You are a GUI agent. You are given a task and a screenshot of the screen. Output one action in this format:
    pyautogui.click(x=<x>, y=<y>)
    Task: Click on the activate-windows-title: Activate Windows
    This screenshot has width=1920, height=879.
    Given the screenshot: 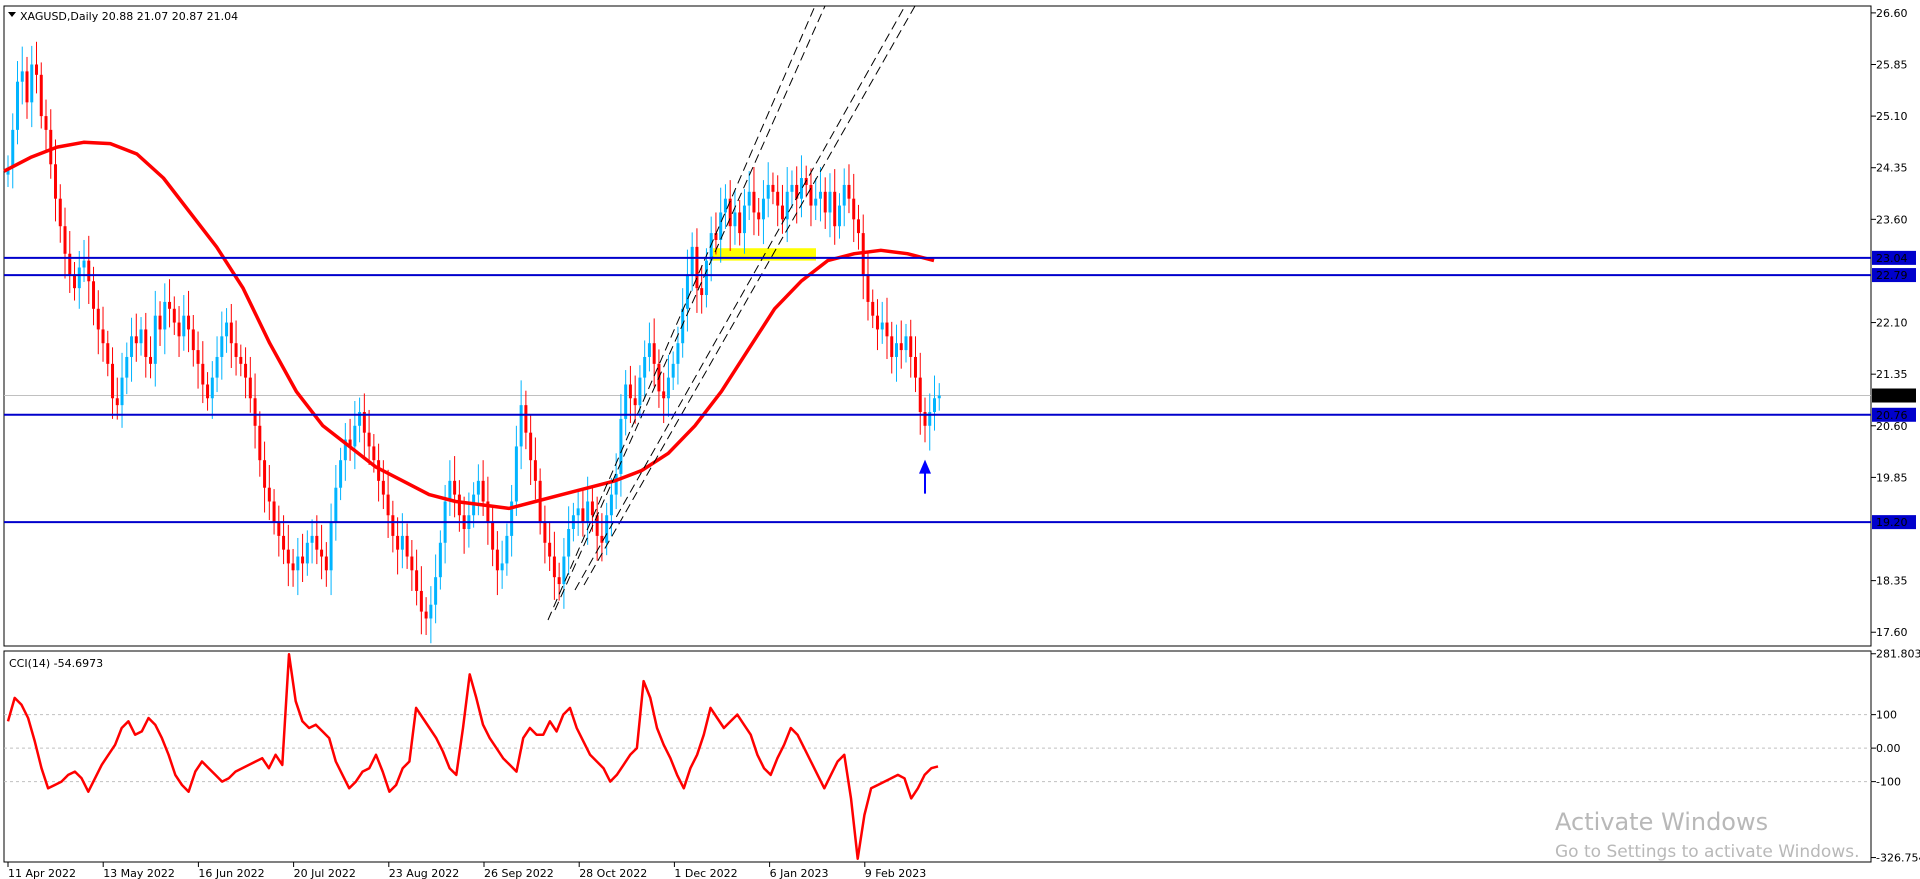 What is the action you would take?
    pyautogui.click(x=1662, y=822)
    